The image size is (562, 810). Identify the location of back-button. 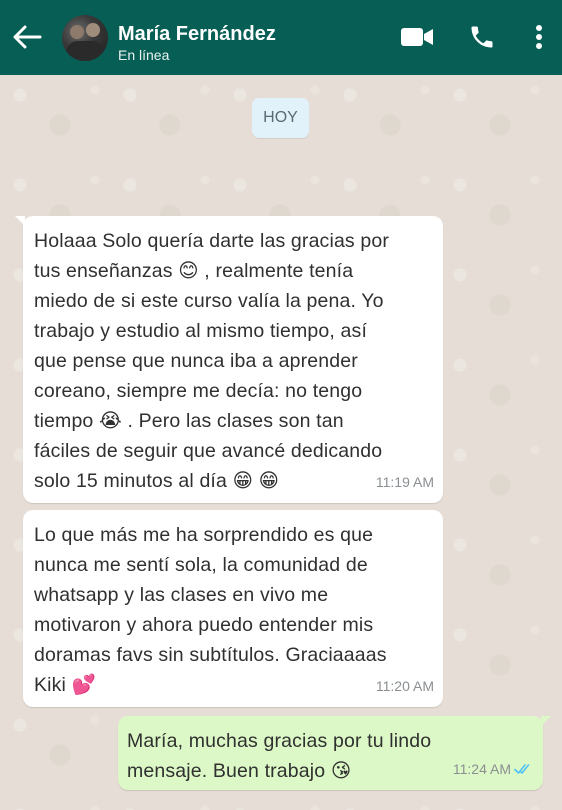
(27, 37).